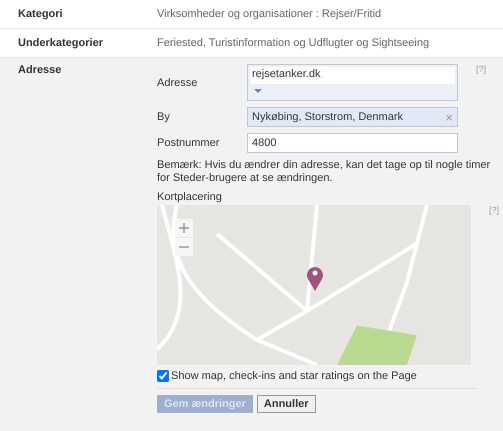  What do you see at coordinates (184, 247) in the screenshot?
I see `zoom-out-icon` at bounding box center [184, 247].